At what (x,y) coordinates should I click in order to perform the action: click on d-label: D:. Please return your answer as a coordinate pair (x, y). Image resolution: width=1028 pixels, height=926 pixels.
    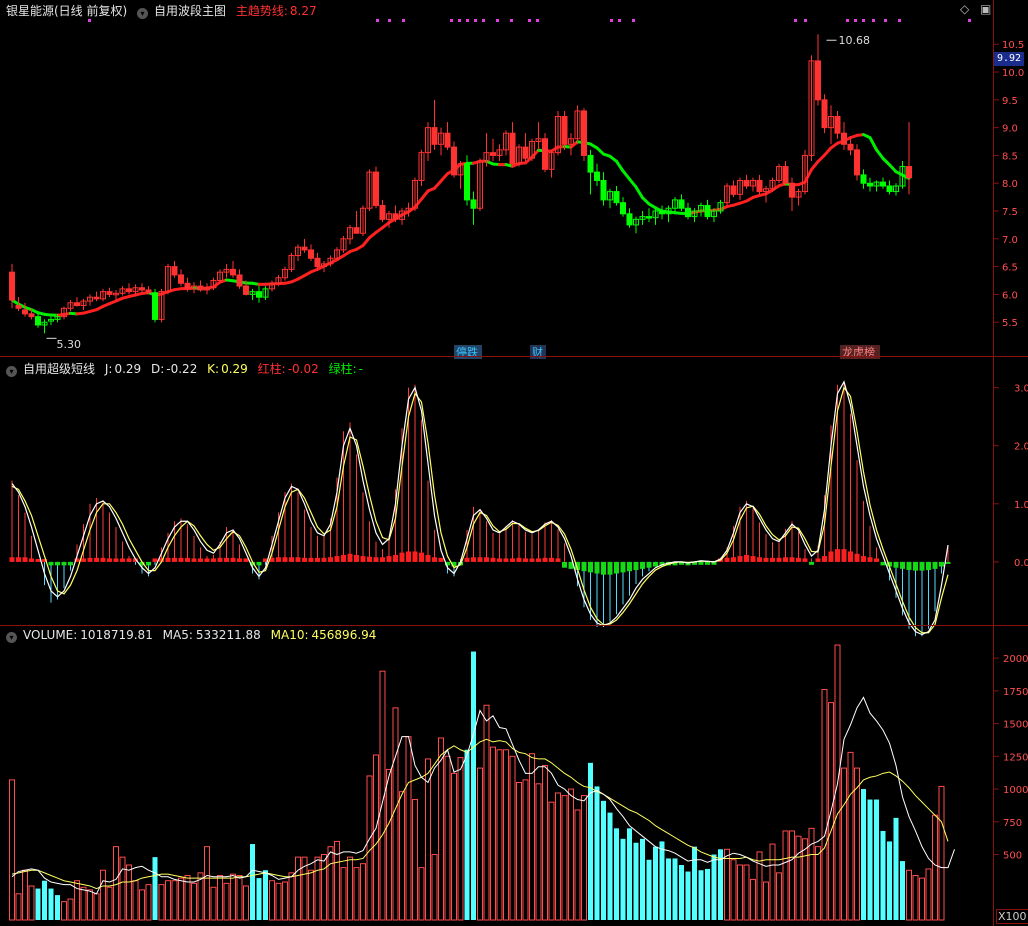
    Looking at the image, I should click on (157, 369).